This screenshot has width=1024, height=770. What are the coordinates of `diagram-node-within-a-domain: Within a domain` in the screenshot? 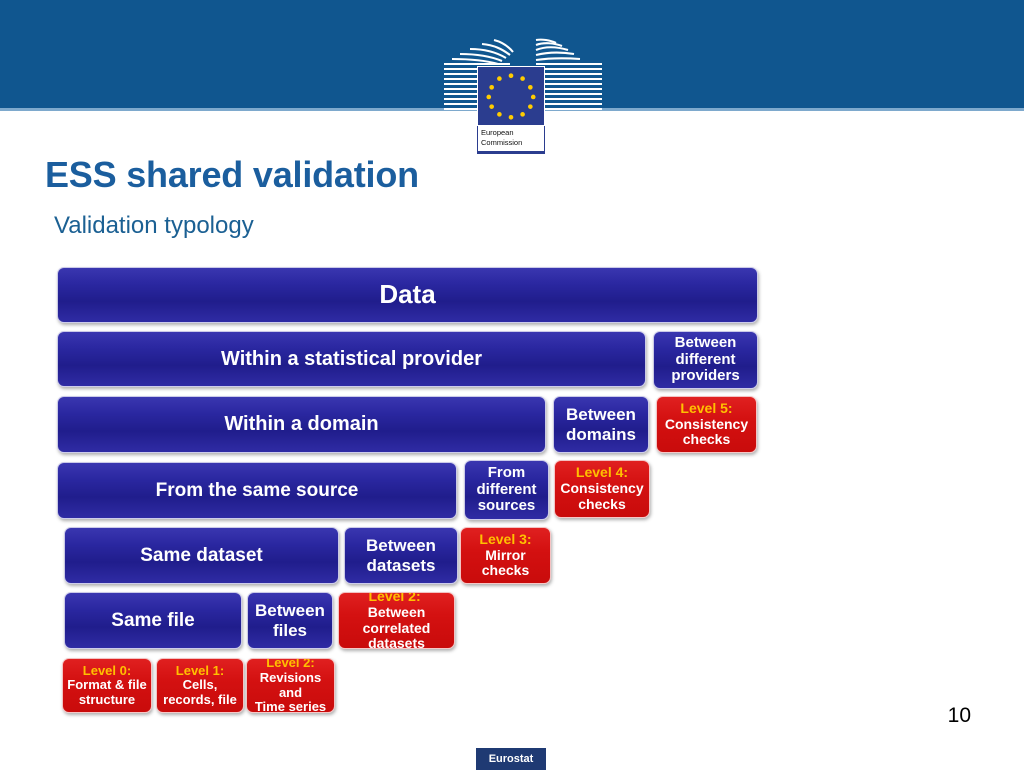 It's located at (301, 424).